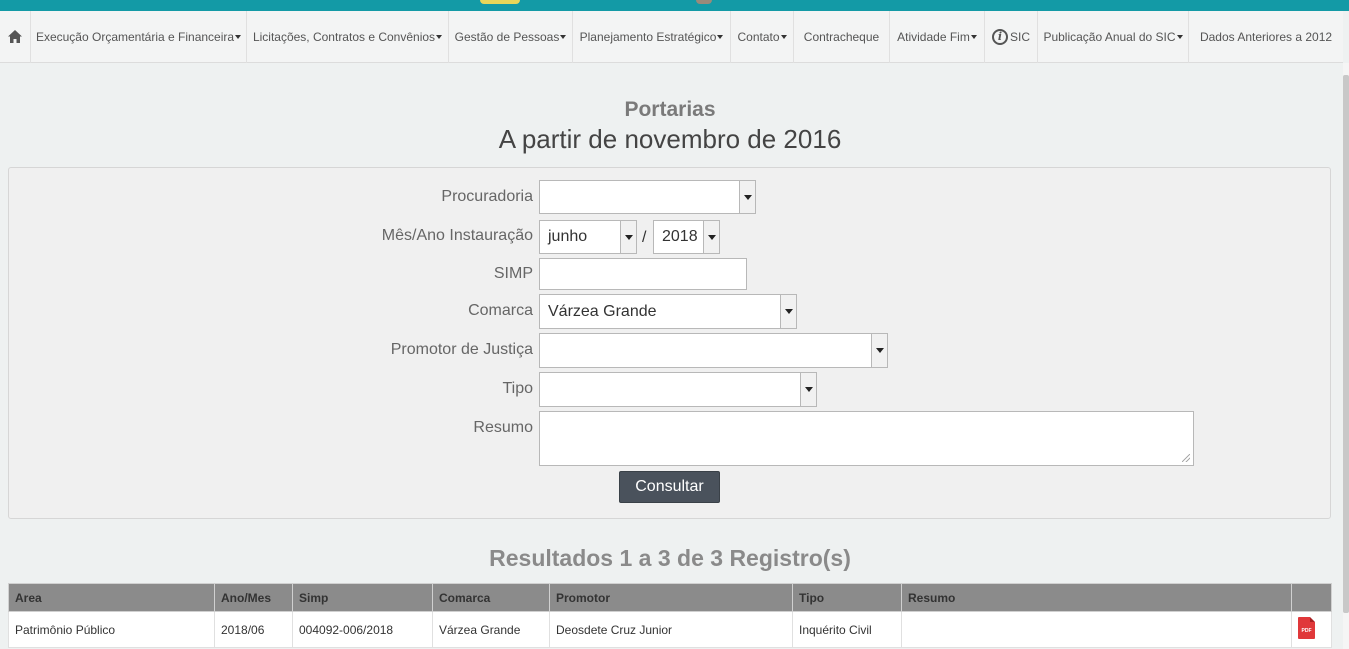 Image resolution: width=1349 pixels, height=649 pixels. I want to click on promotor-label: Promotor de Justiça, so click(461, 349).